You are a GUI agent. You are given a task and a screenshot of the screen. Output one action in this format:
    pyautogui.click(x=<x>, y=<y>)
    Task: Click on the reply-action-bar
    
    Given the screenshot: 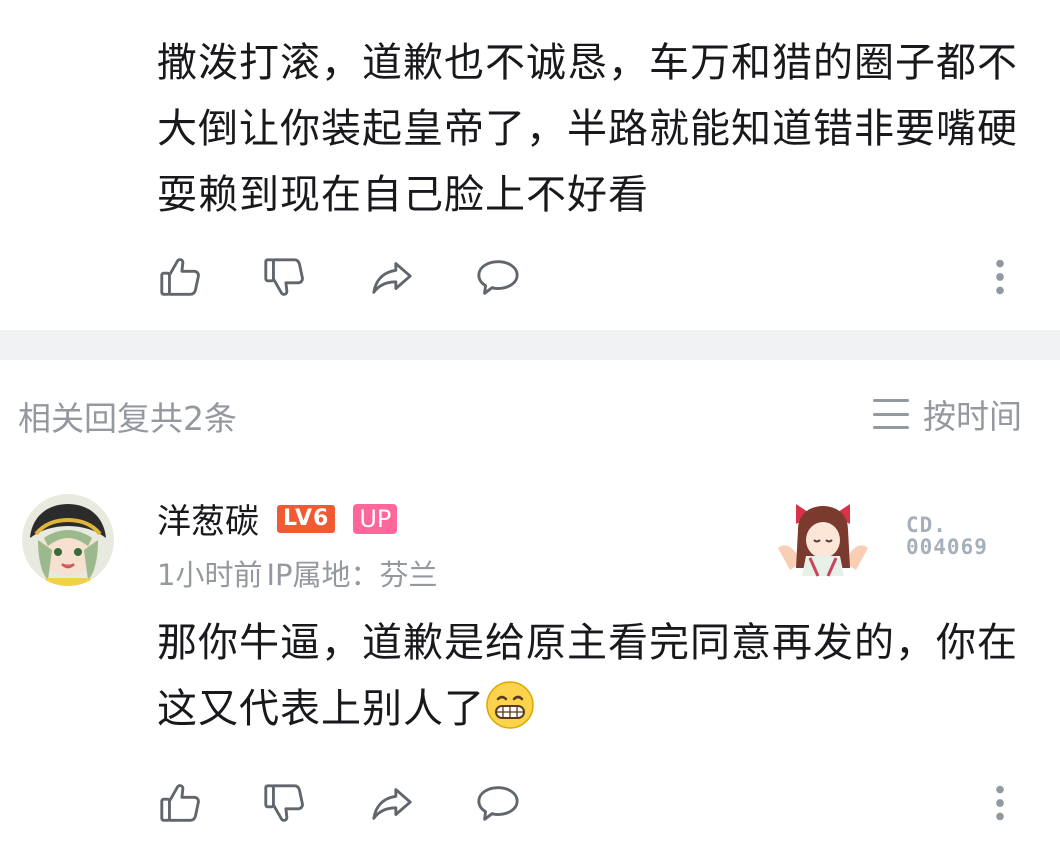 What is the action you would take?
    pyautogui.click(x=595, y=803)
    